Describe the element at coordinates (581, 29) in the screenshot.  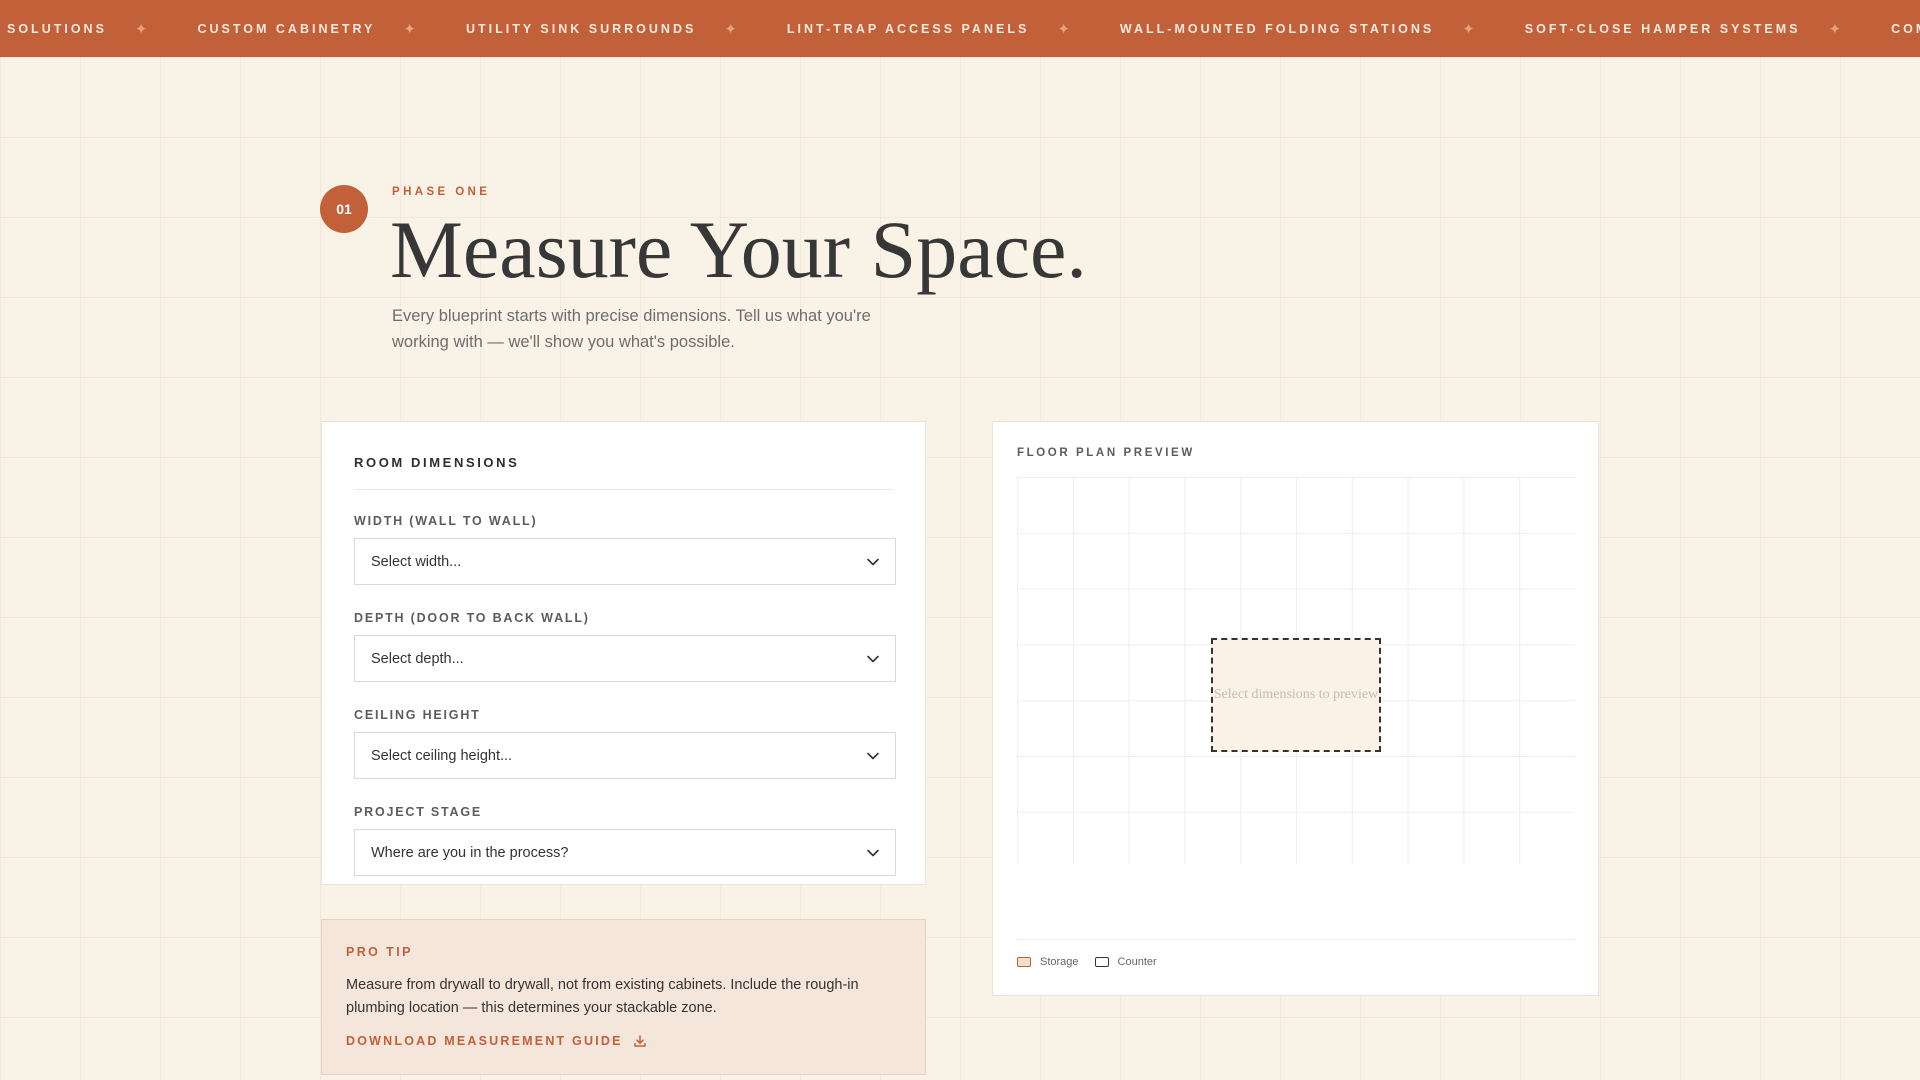
I see `ticker-item: UTILITY SINK SURROUNDS` at that location.